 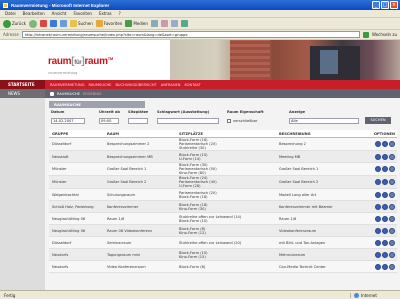 What do you see at coordinates (385, 5) in the screenshot?
I see `maximize-button: □` at bounding box center [385, 5].